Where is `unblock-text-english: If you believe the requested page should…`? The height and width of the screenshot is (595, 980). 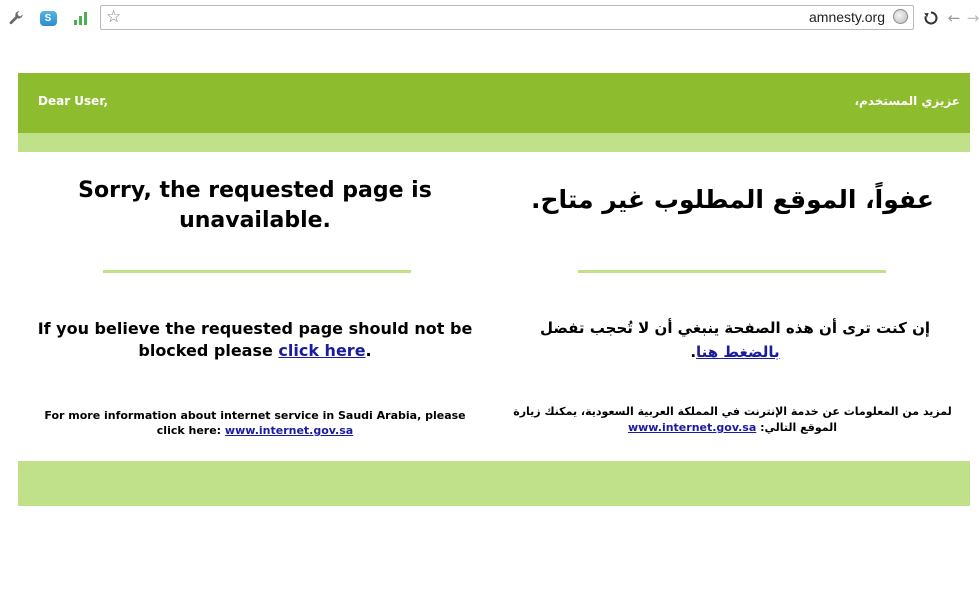 unblock-text-english: If you believe the requested page should… is located at coordinates (255, 339).